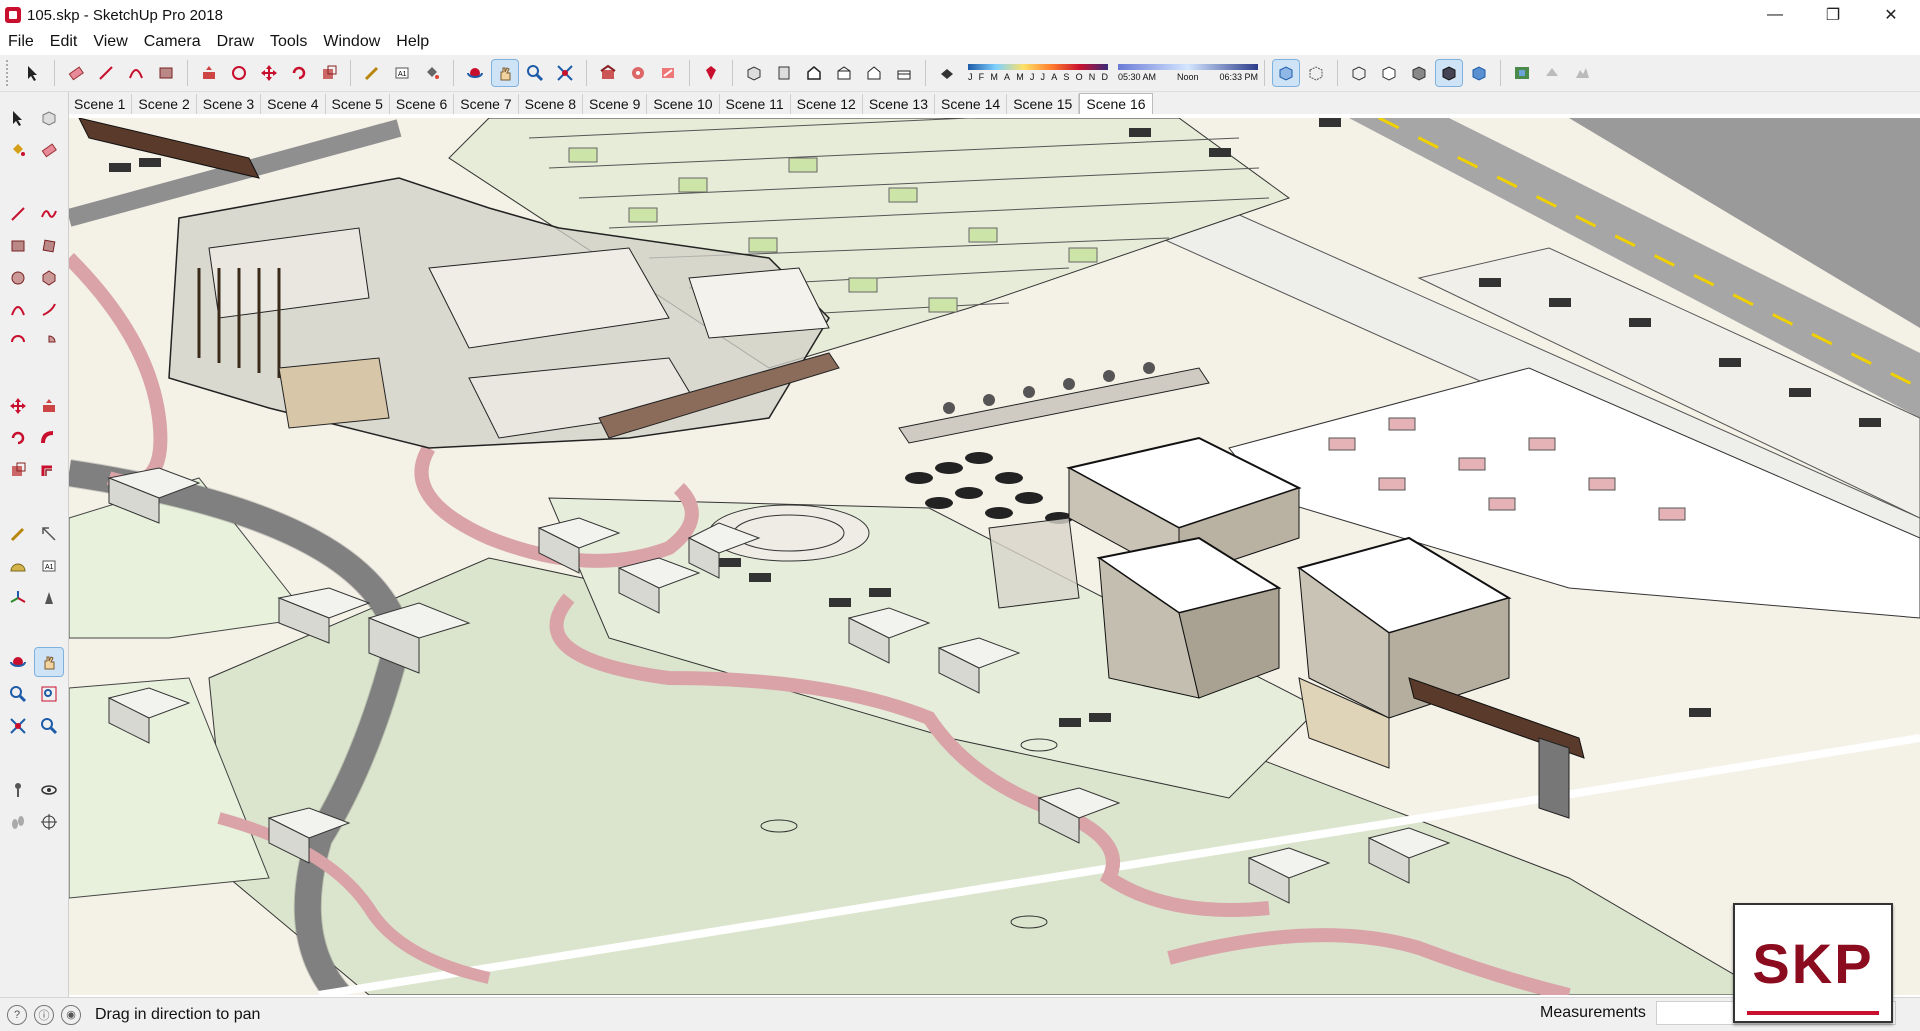  What do you see at coordinates (904, 73) in the screenshot?
I see `view-left-icon` at bounding box center [904, 73].